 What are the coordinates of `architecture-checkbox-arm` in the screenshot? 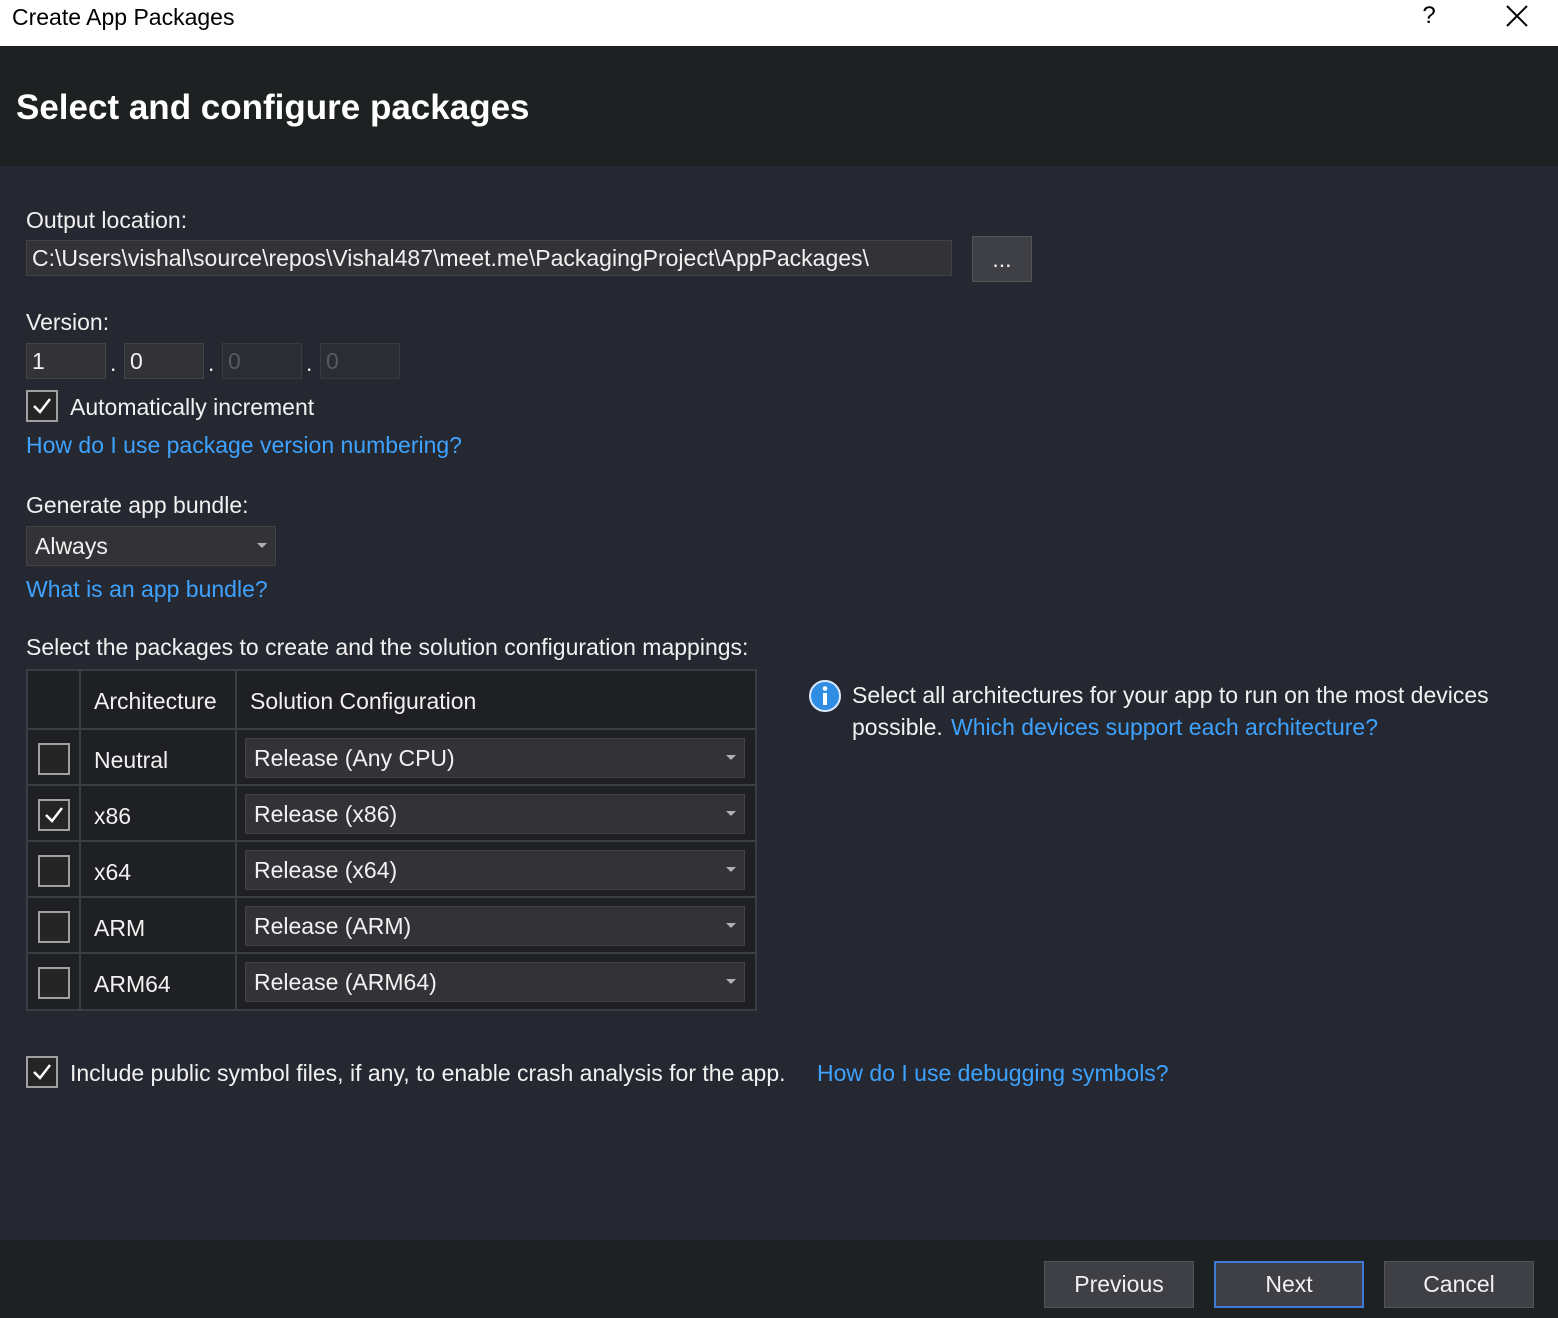 It's located at (54, 927).